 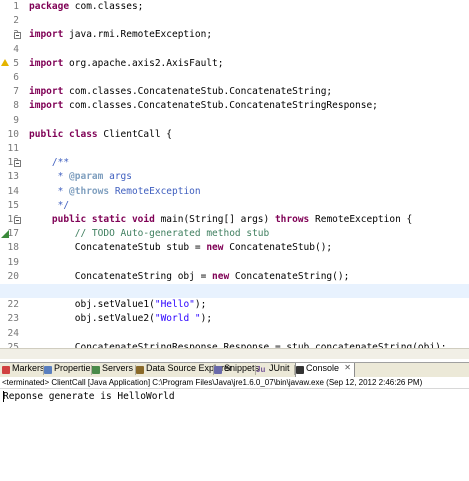 I want to click on markers-icon, so click(x=6, y=370).